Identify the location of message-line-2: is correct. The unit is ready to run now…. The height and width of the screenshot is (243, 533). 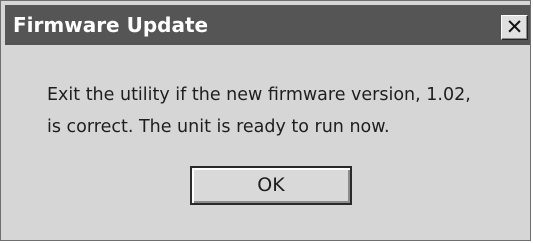
(218, 127).